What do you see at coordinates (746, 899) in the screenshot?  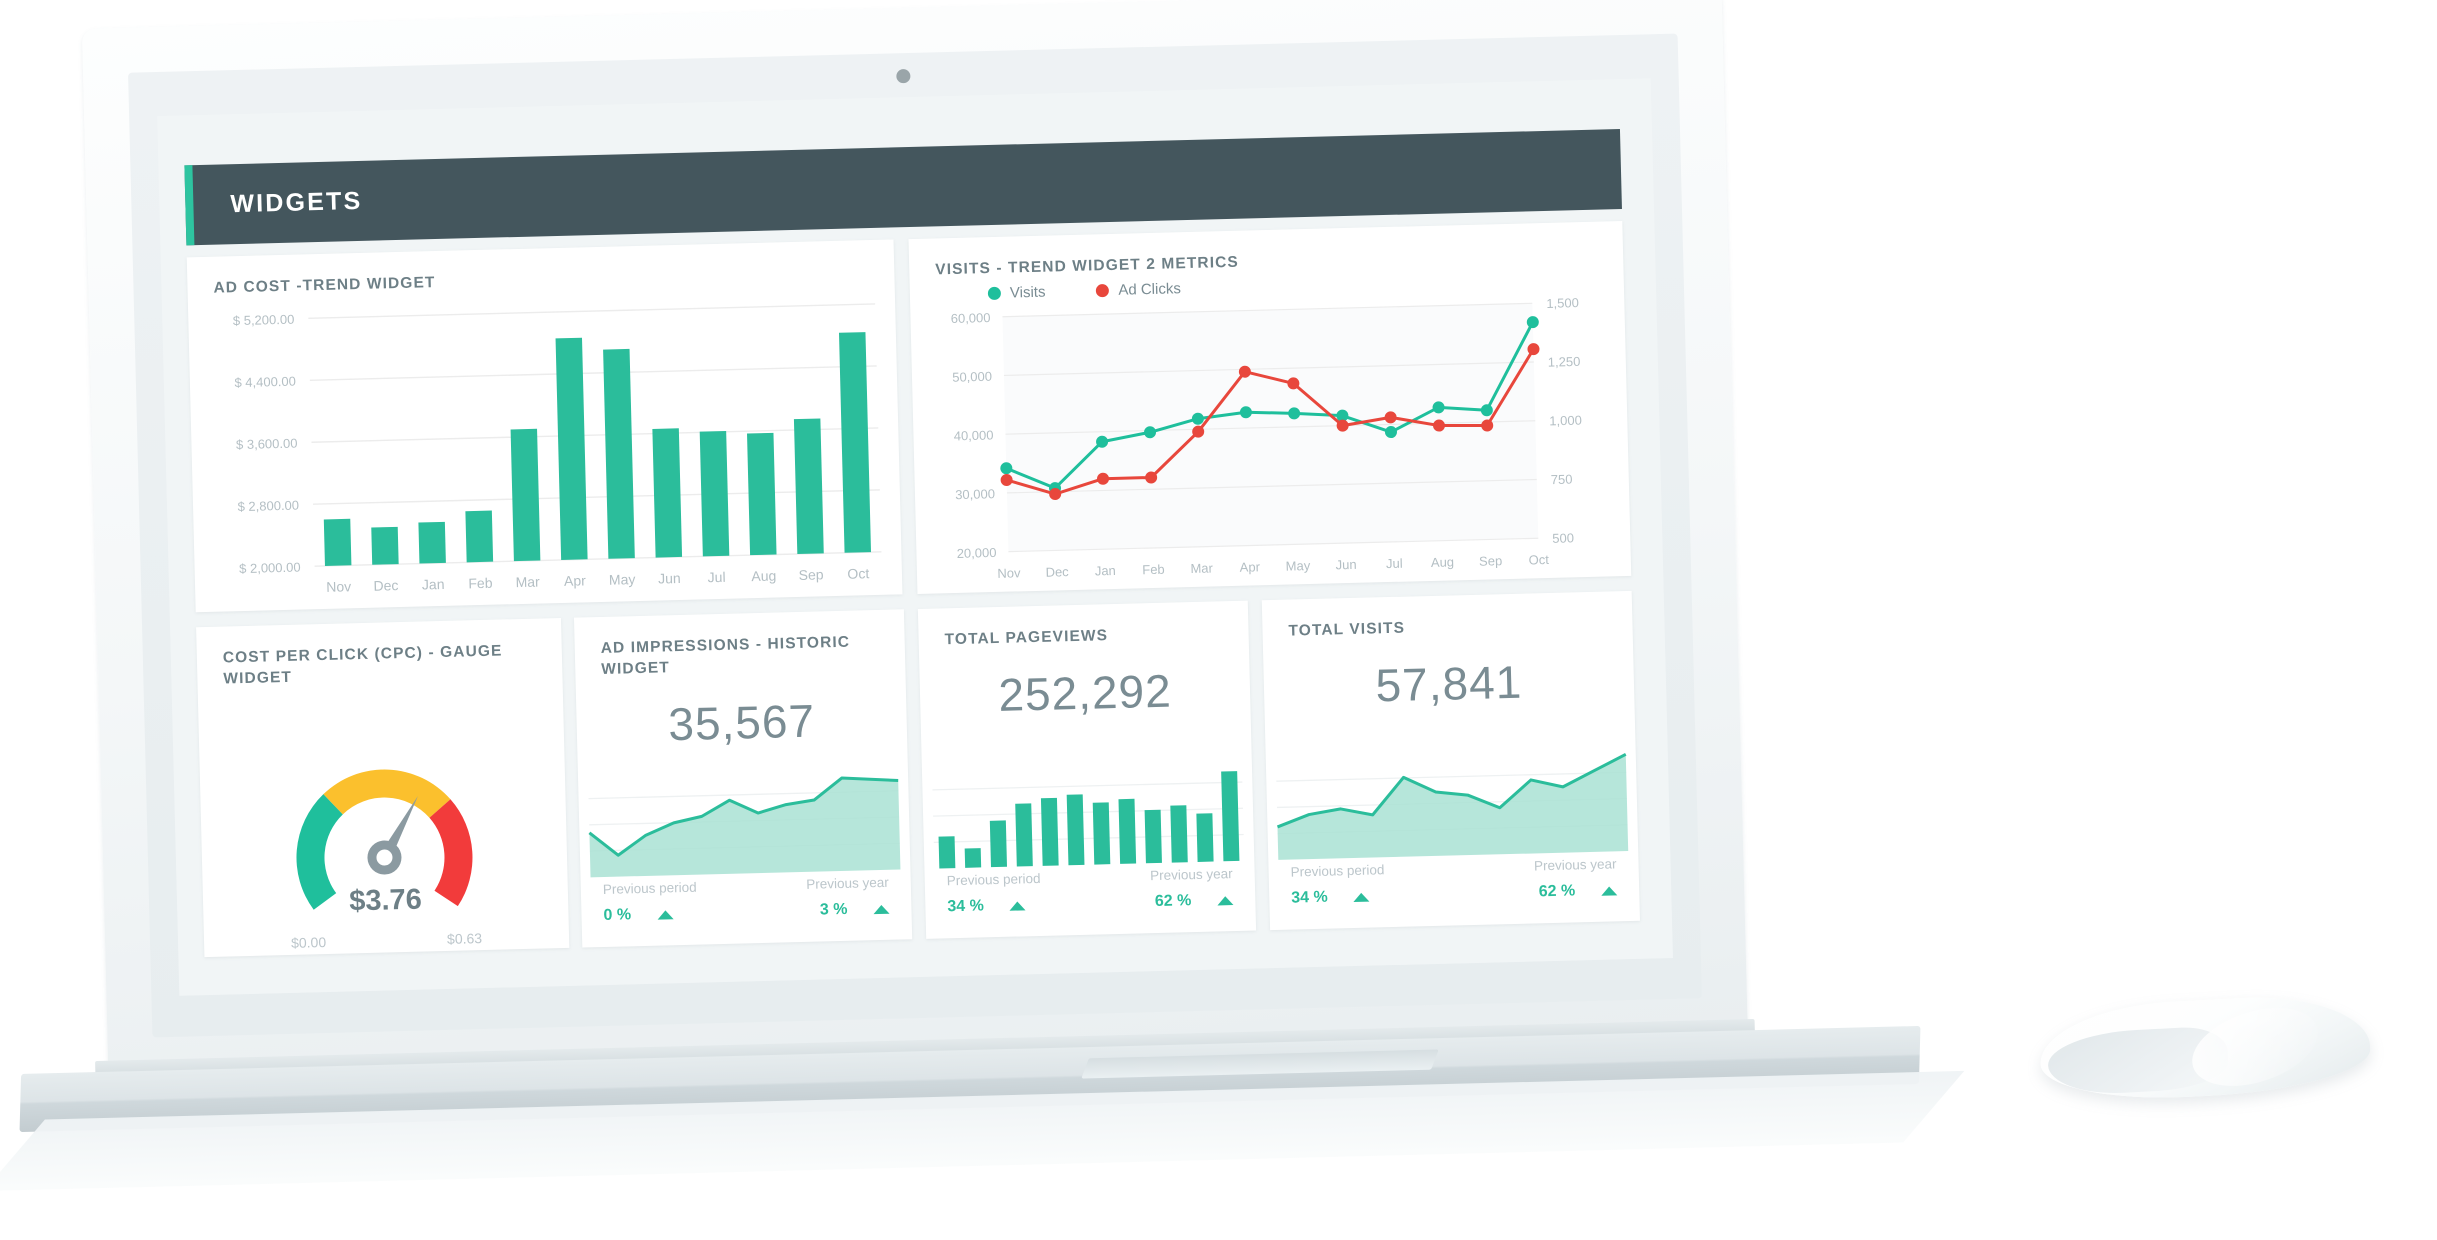 I see `impressions-footer: Previous period Previous year 0 % 3 %` at bounding box center [746, 899].